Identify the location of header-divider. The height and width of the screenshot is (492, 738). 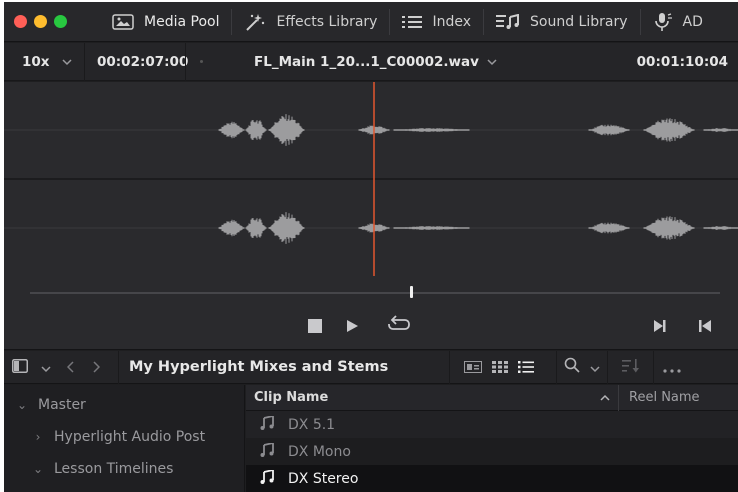
(185, 61).